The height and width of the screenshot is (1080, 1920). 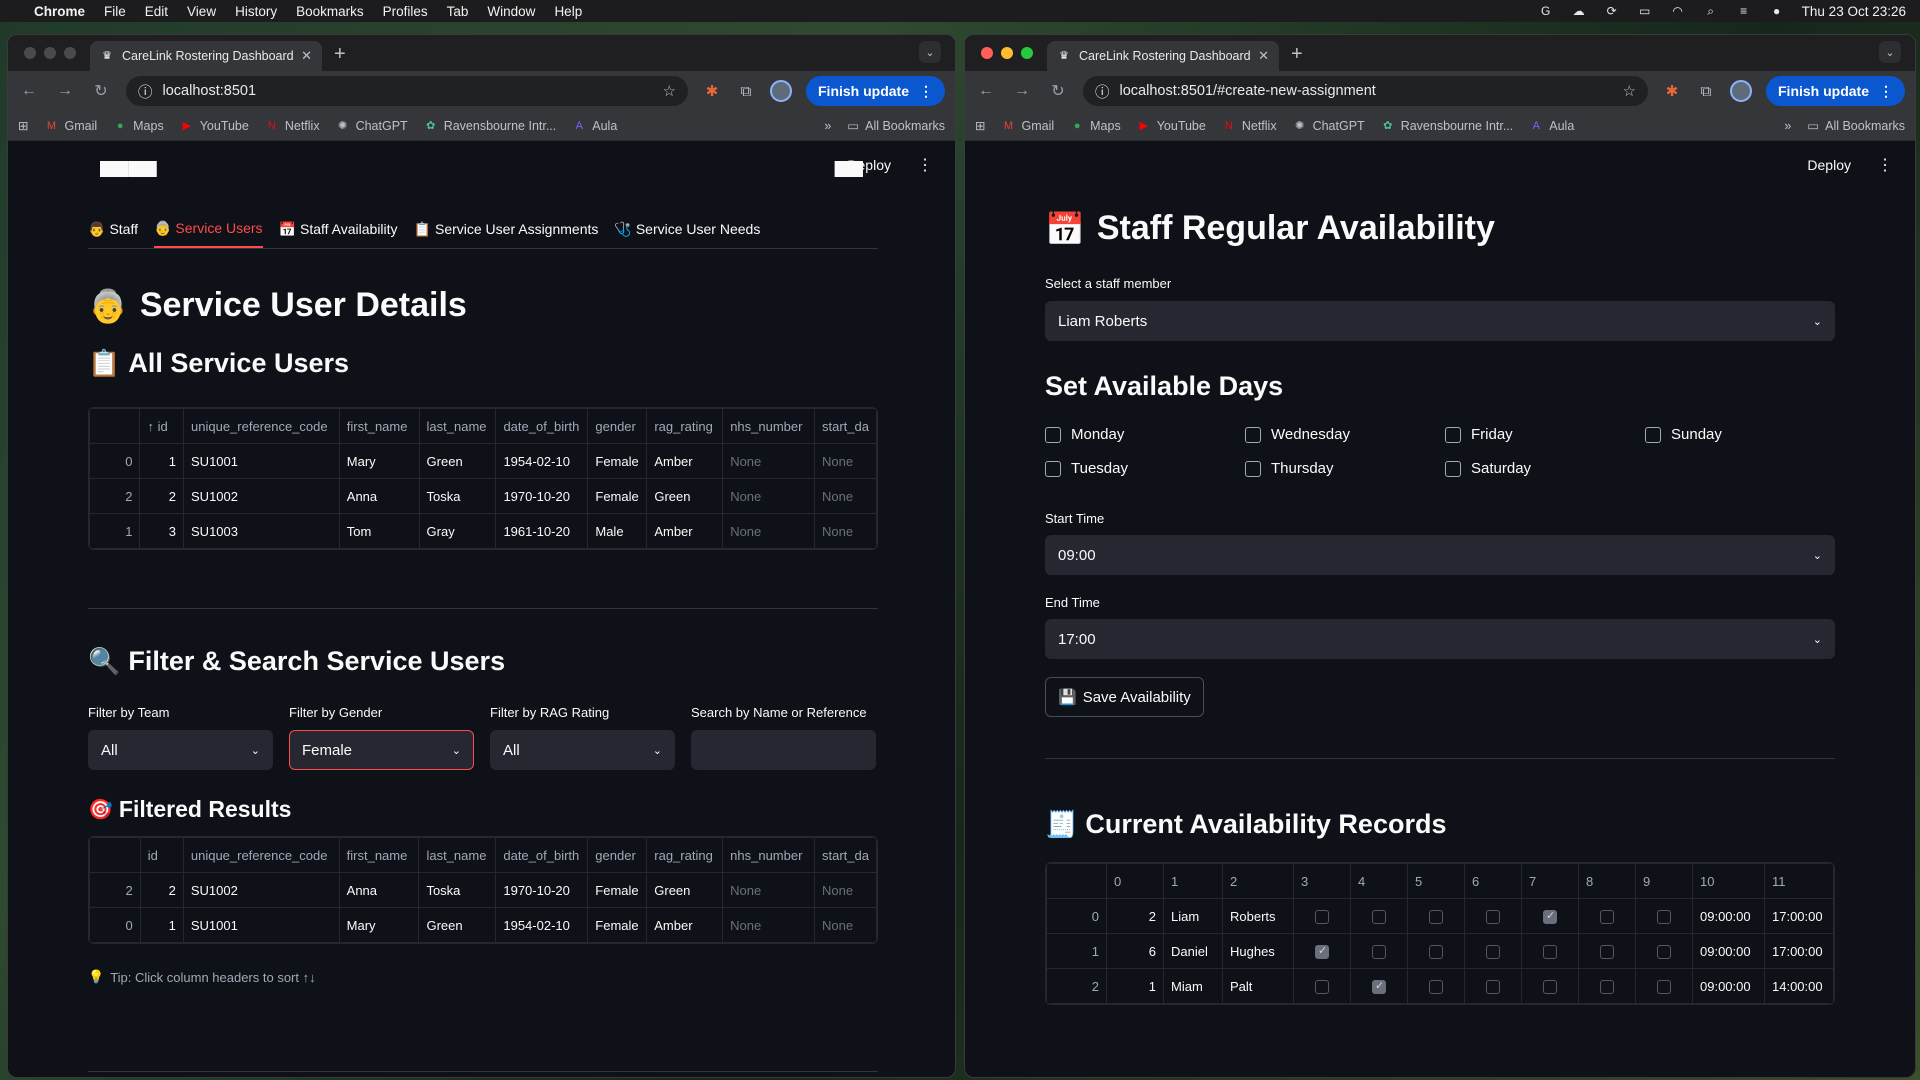 I want to click on battery-icon: ▭, so click(x=1645, y=11).